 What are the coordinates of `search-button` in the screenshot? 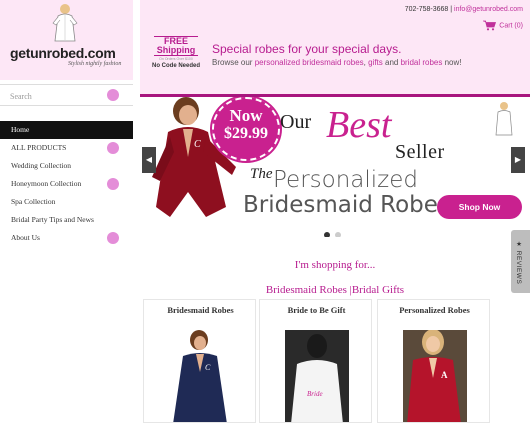 It's located at (113, 95).